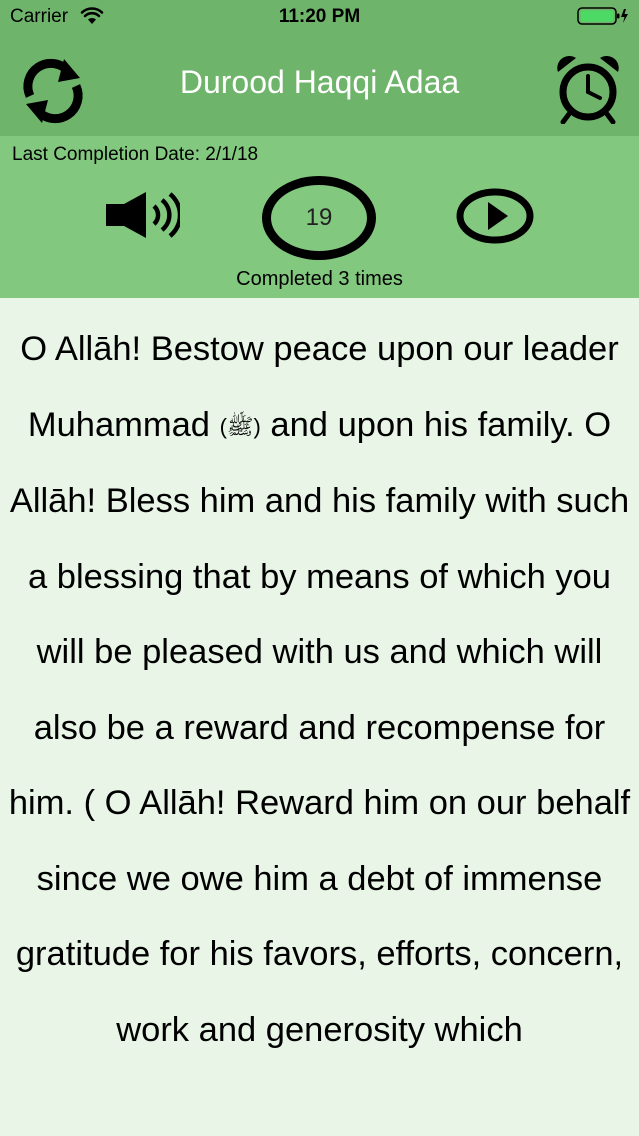 Image resolution: width=639 pixels, height=1136 pixels. I want to click on speaker-icon, so click(144, 215).